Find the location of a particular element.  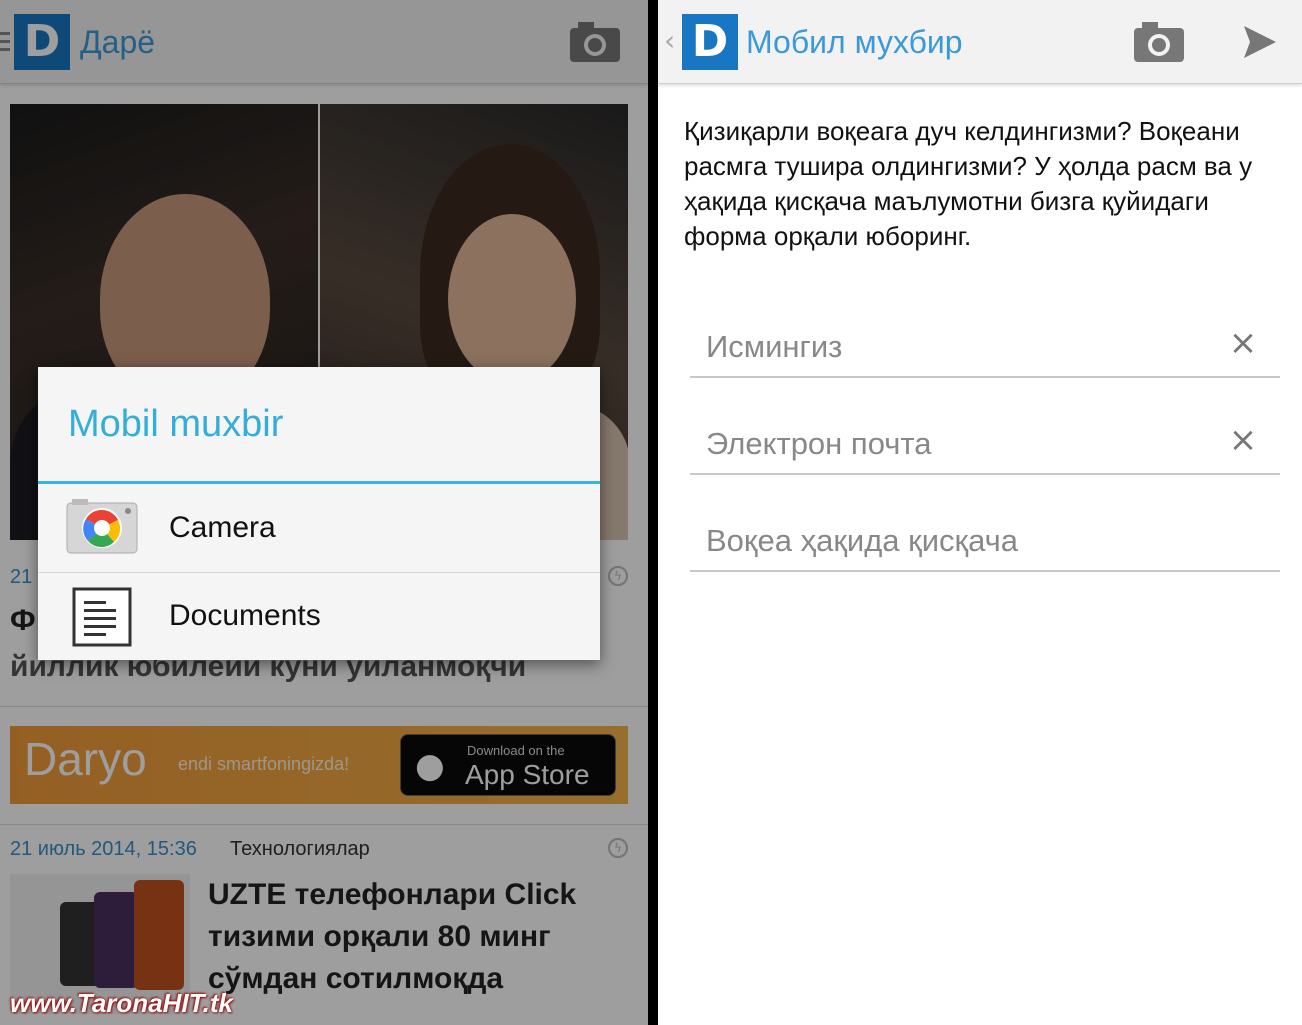

screen-divider is located at coordinates (653, 512).